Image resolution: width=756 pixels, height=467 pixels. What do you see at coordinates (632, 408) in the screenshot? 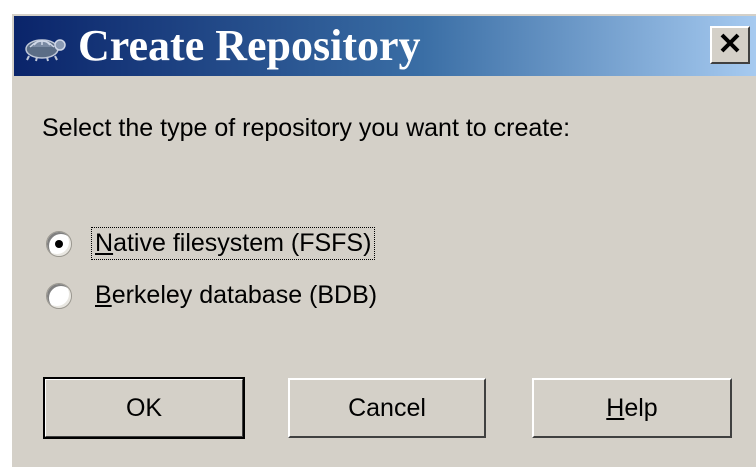
I see `help-button: Help` at bounding box center [632, 408].